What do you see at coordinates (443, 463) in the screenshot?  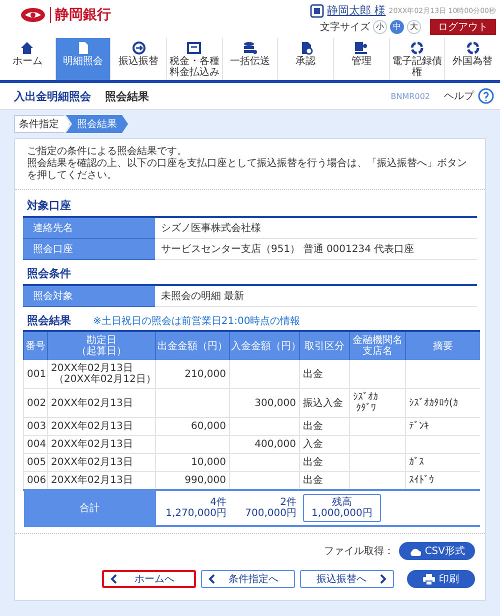 I see `table-cell: ｶﾞｽ` at bounding box center [443, 463].